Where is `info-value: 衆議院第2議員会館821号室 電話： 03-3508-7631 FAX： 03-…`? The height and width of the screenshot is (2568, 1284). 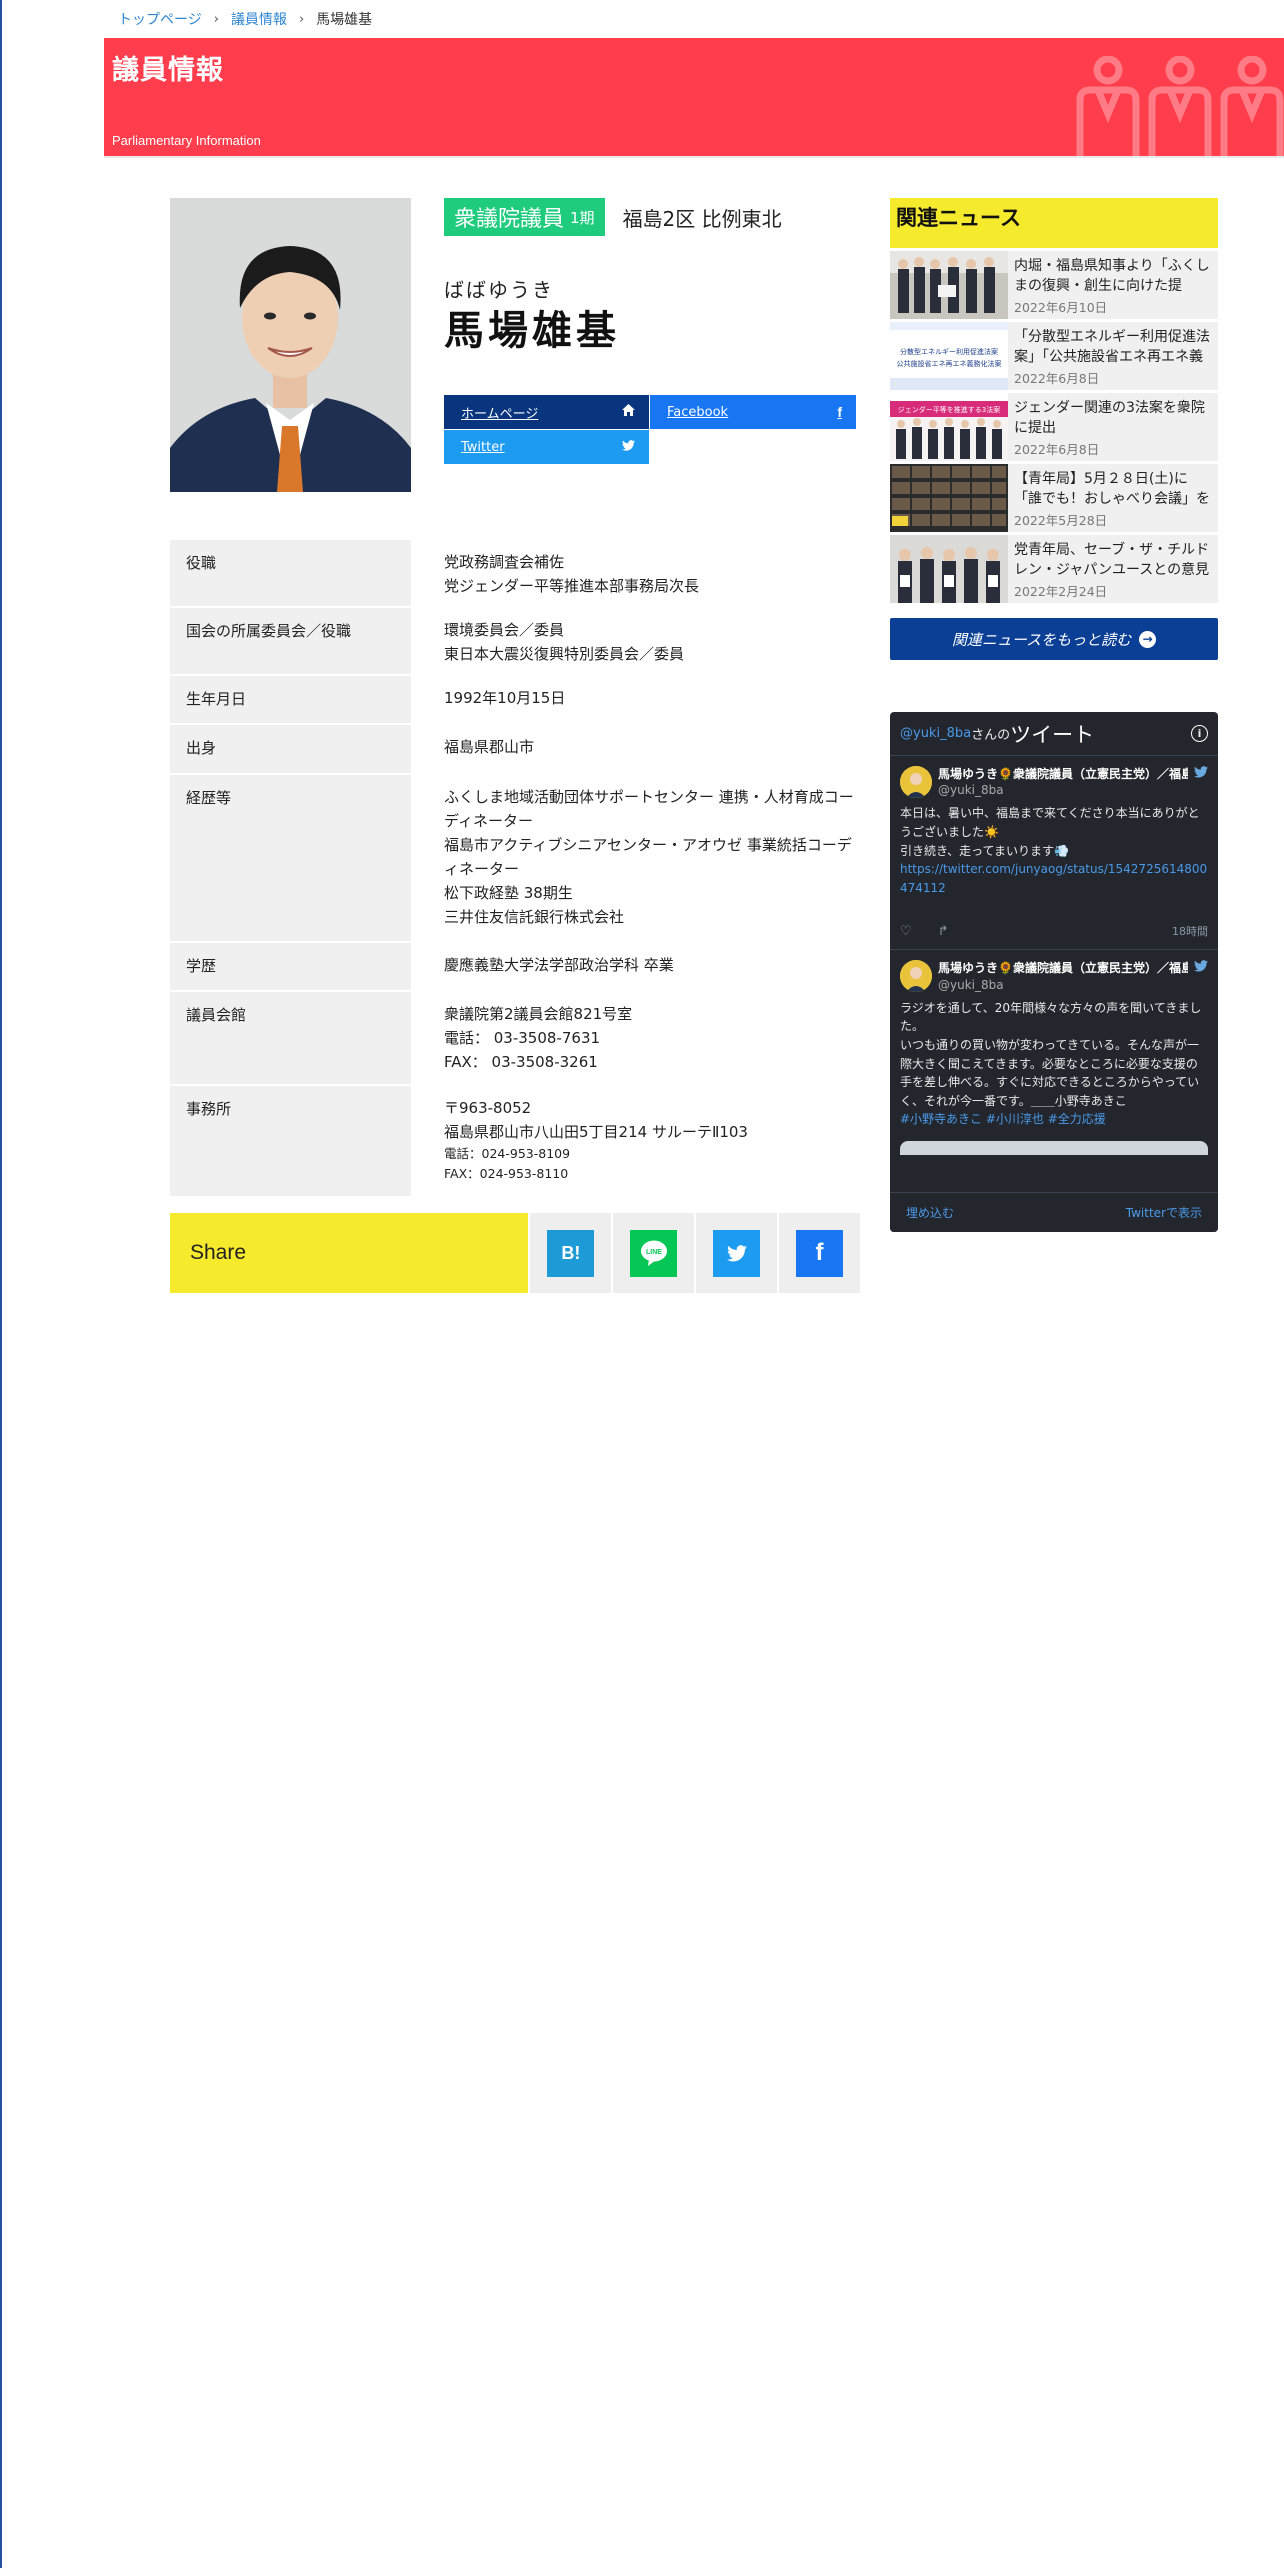
info-value: 衆議院第2議員会館821号室 電話： 03-3508-7631 FAX： 03-… is located at coordinates (635, 1038).